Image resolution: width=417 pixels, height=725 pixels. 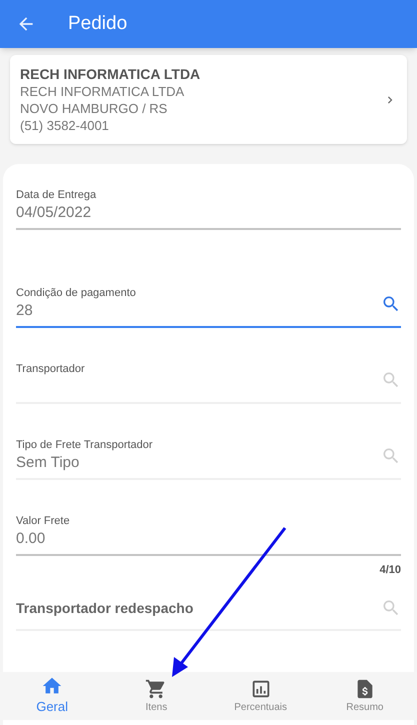 What do you see at coordinates (65, 125) in the screenshot?
I see `customer-detail: (51) 3582-4001` at bounding box center [65, 125].